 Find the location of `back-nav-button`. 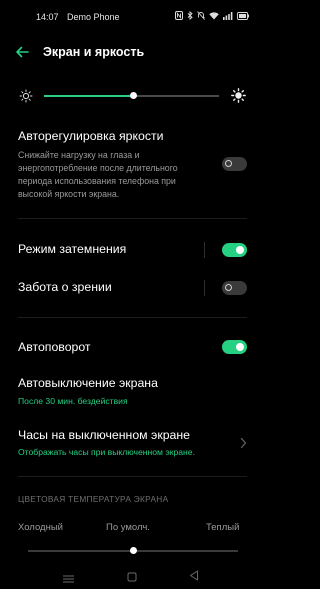

back-nav-button is located at coordinates (194, 577).